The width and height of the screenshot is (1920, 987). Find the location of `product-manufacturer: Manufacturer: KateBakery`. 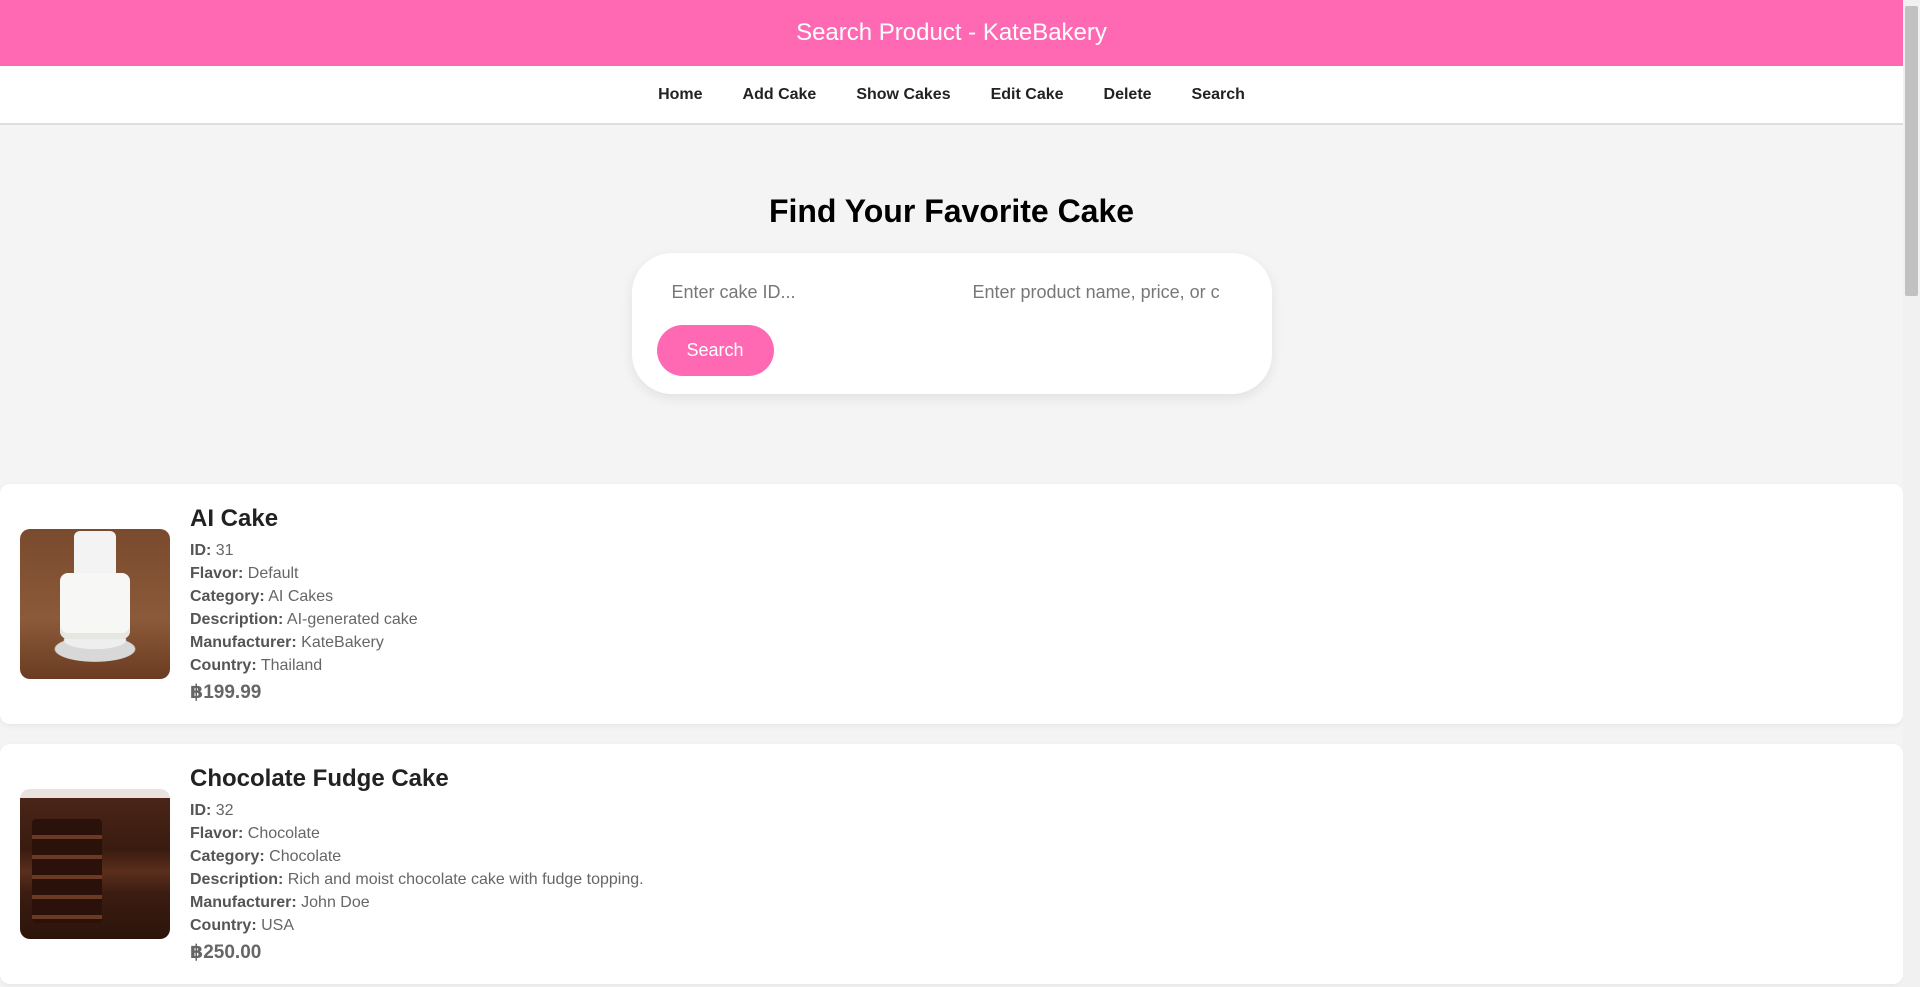

product-manufacturer: Manufacturer: KateBakery is located at coordinates (304, 642).